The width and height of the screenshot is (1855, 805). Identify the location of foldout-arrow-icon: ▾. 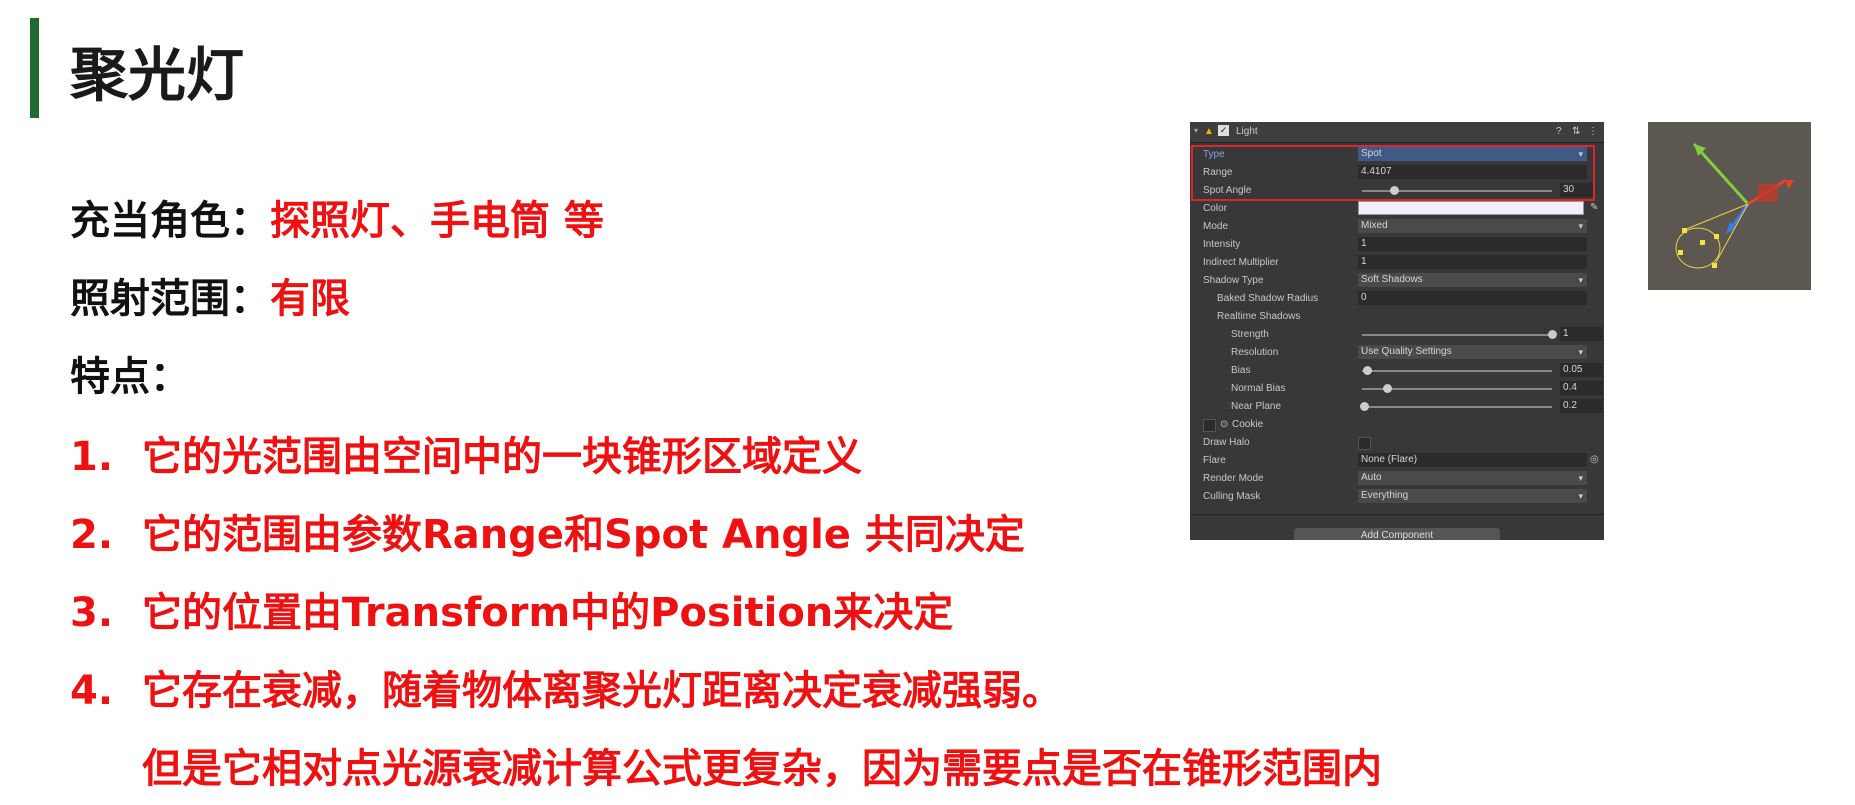
(1196, 130).